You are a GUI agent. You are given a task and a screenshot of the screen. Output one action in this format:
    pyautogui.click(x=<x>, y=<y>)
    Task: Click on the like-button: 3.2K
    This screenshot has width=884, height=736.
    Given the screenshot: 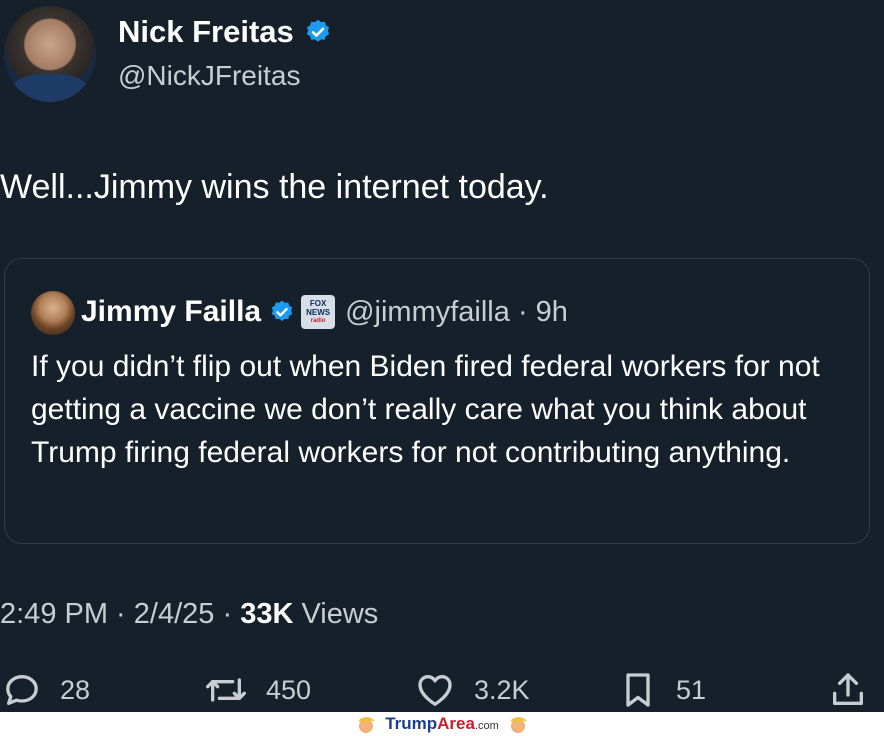 What is the action you would take?
    pyautogui.click(x=472, y=690)
    